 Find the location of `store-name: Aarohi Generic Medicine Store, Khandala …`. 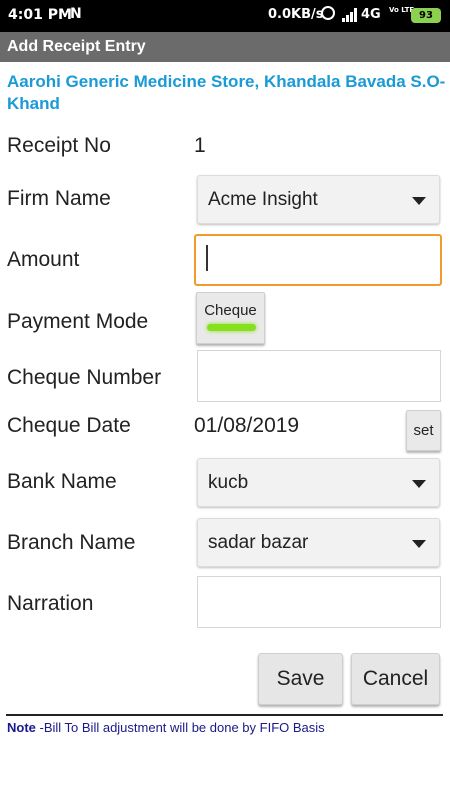

store-name: Aarohi Generic Medicine Store, Khandala … is located at coordinates (226, 92).